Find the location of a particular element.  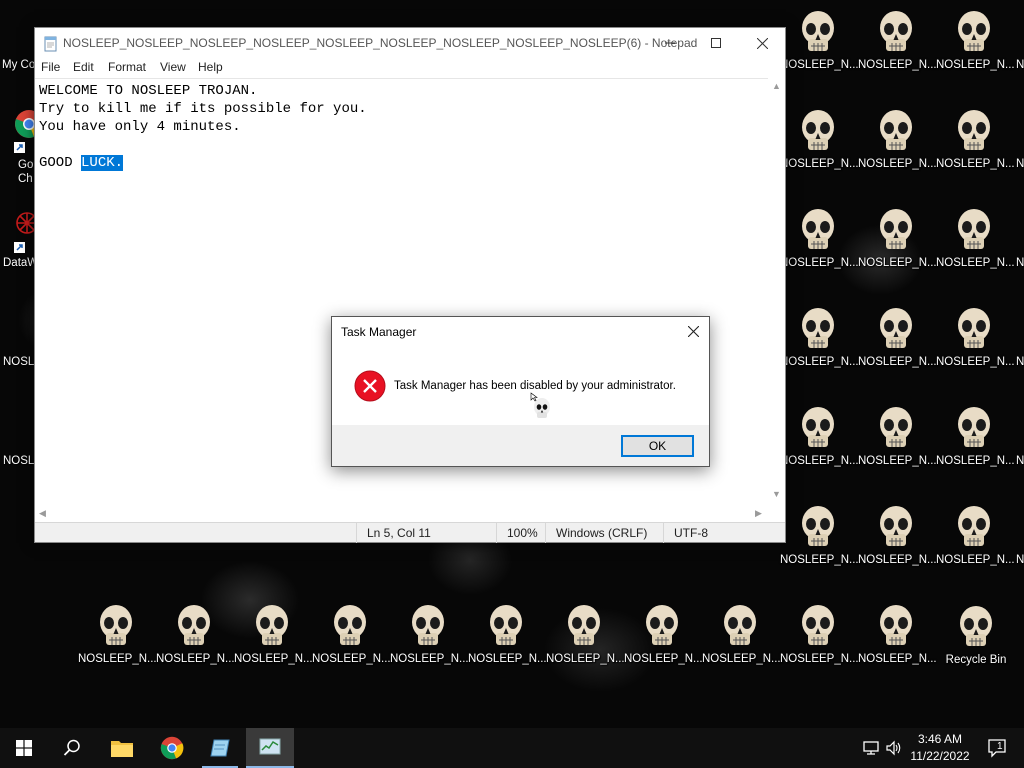

vertical-scrollbar: ▲ ▼ is located at coordinates (776, 291).